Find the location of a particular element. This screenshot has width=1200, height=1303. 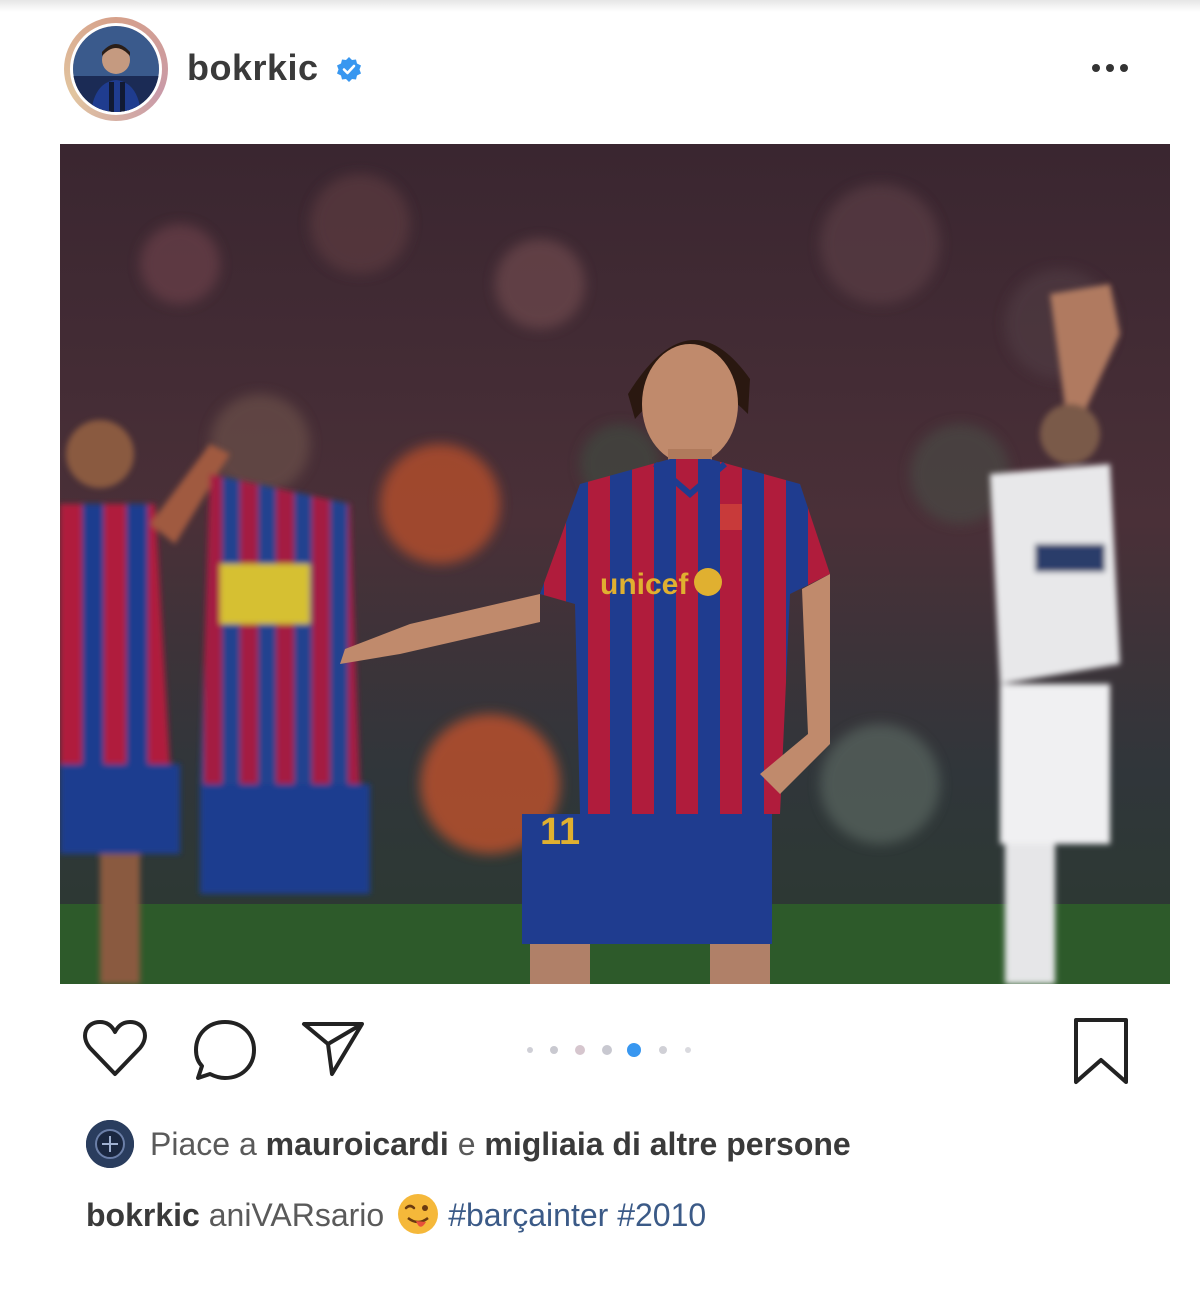

hashtag-barcainter: #barçainter is located at coordinates (528, 1215).